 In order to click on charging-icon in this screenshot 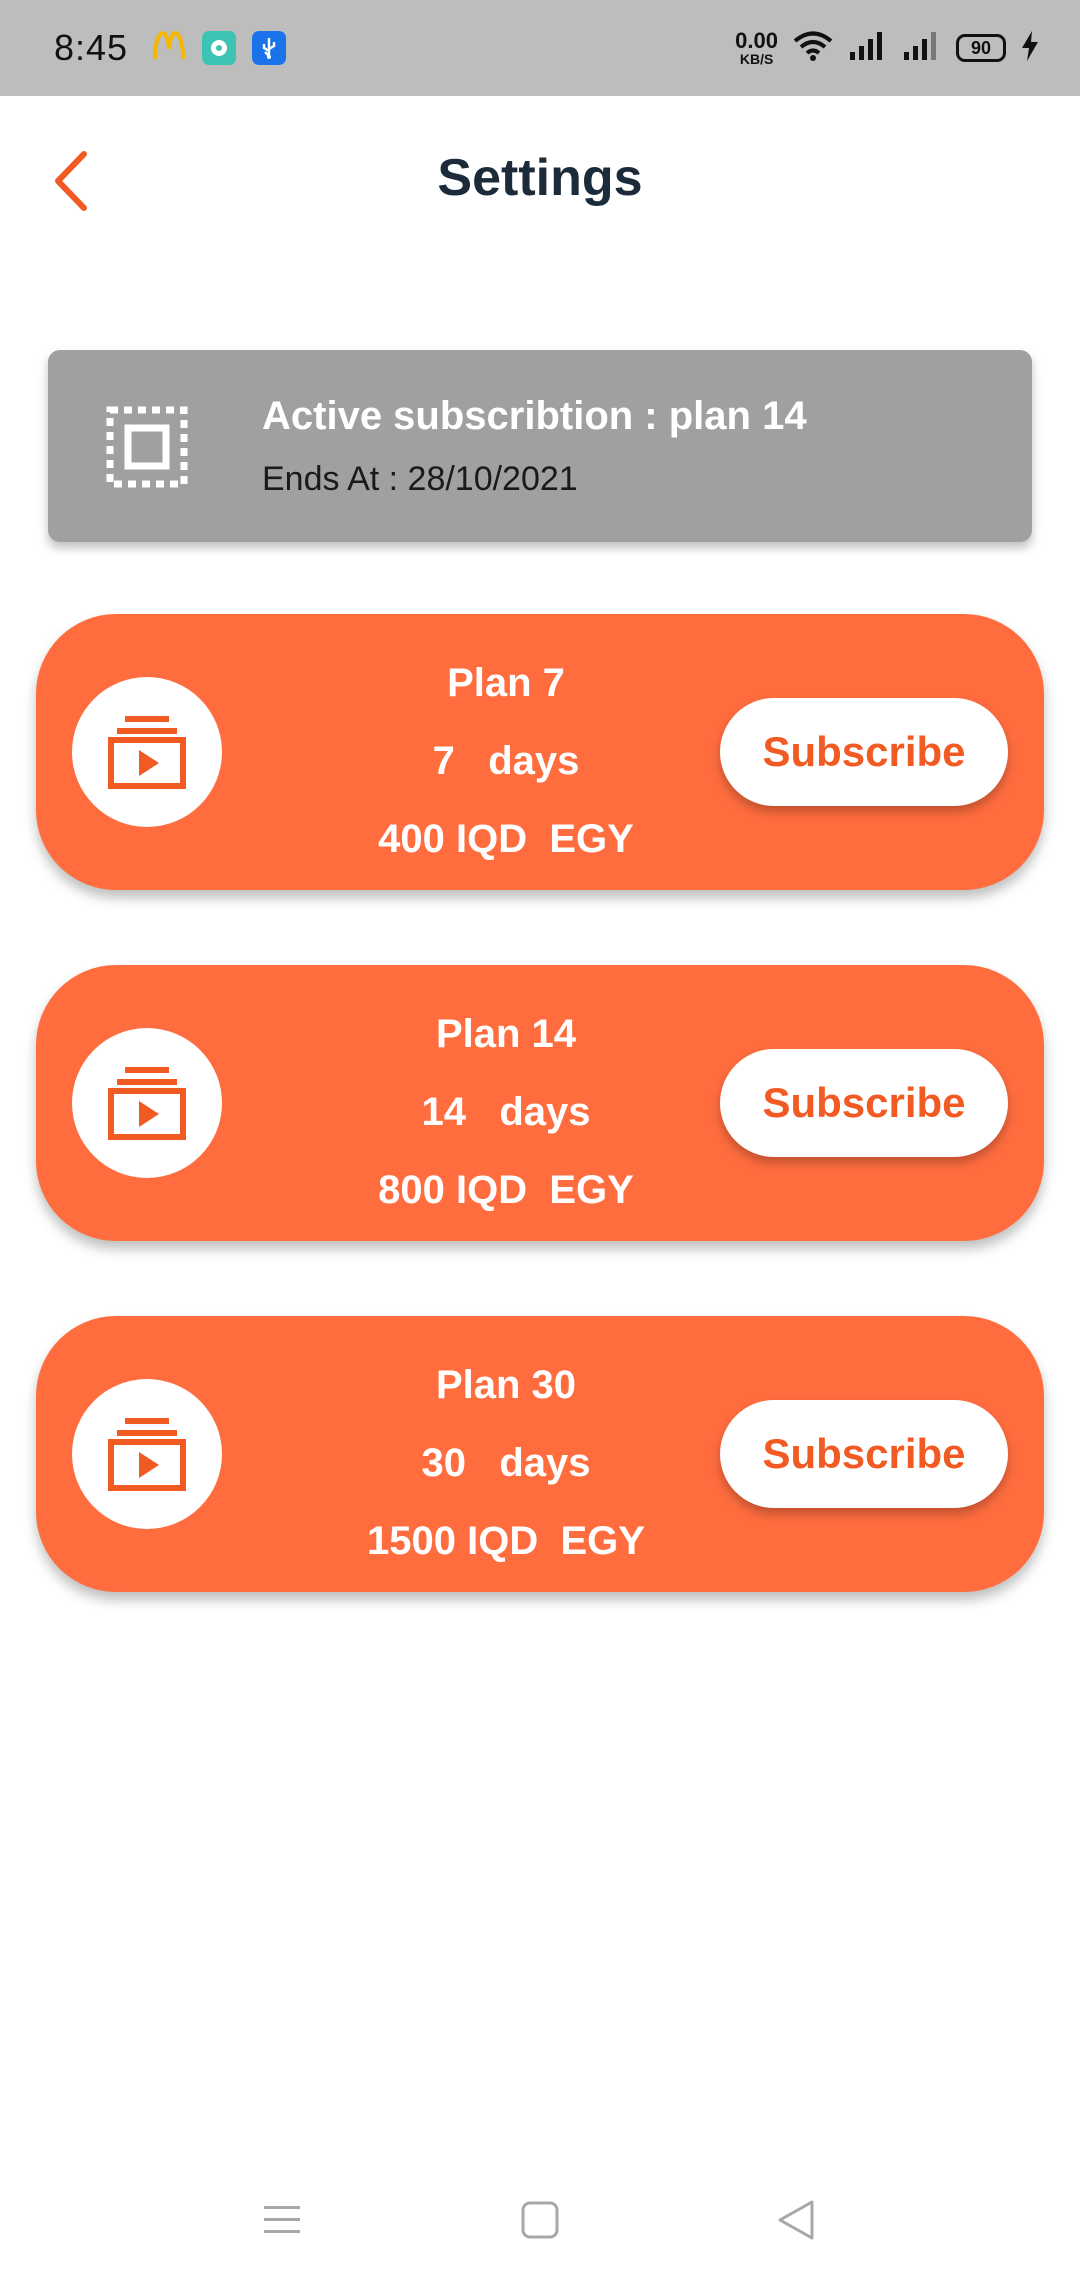, I will do `click(1030, 48)`.